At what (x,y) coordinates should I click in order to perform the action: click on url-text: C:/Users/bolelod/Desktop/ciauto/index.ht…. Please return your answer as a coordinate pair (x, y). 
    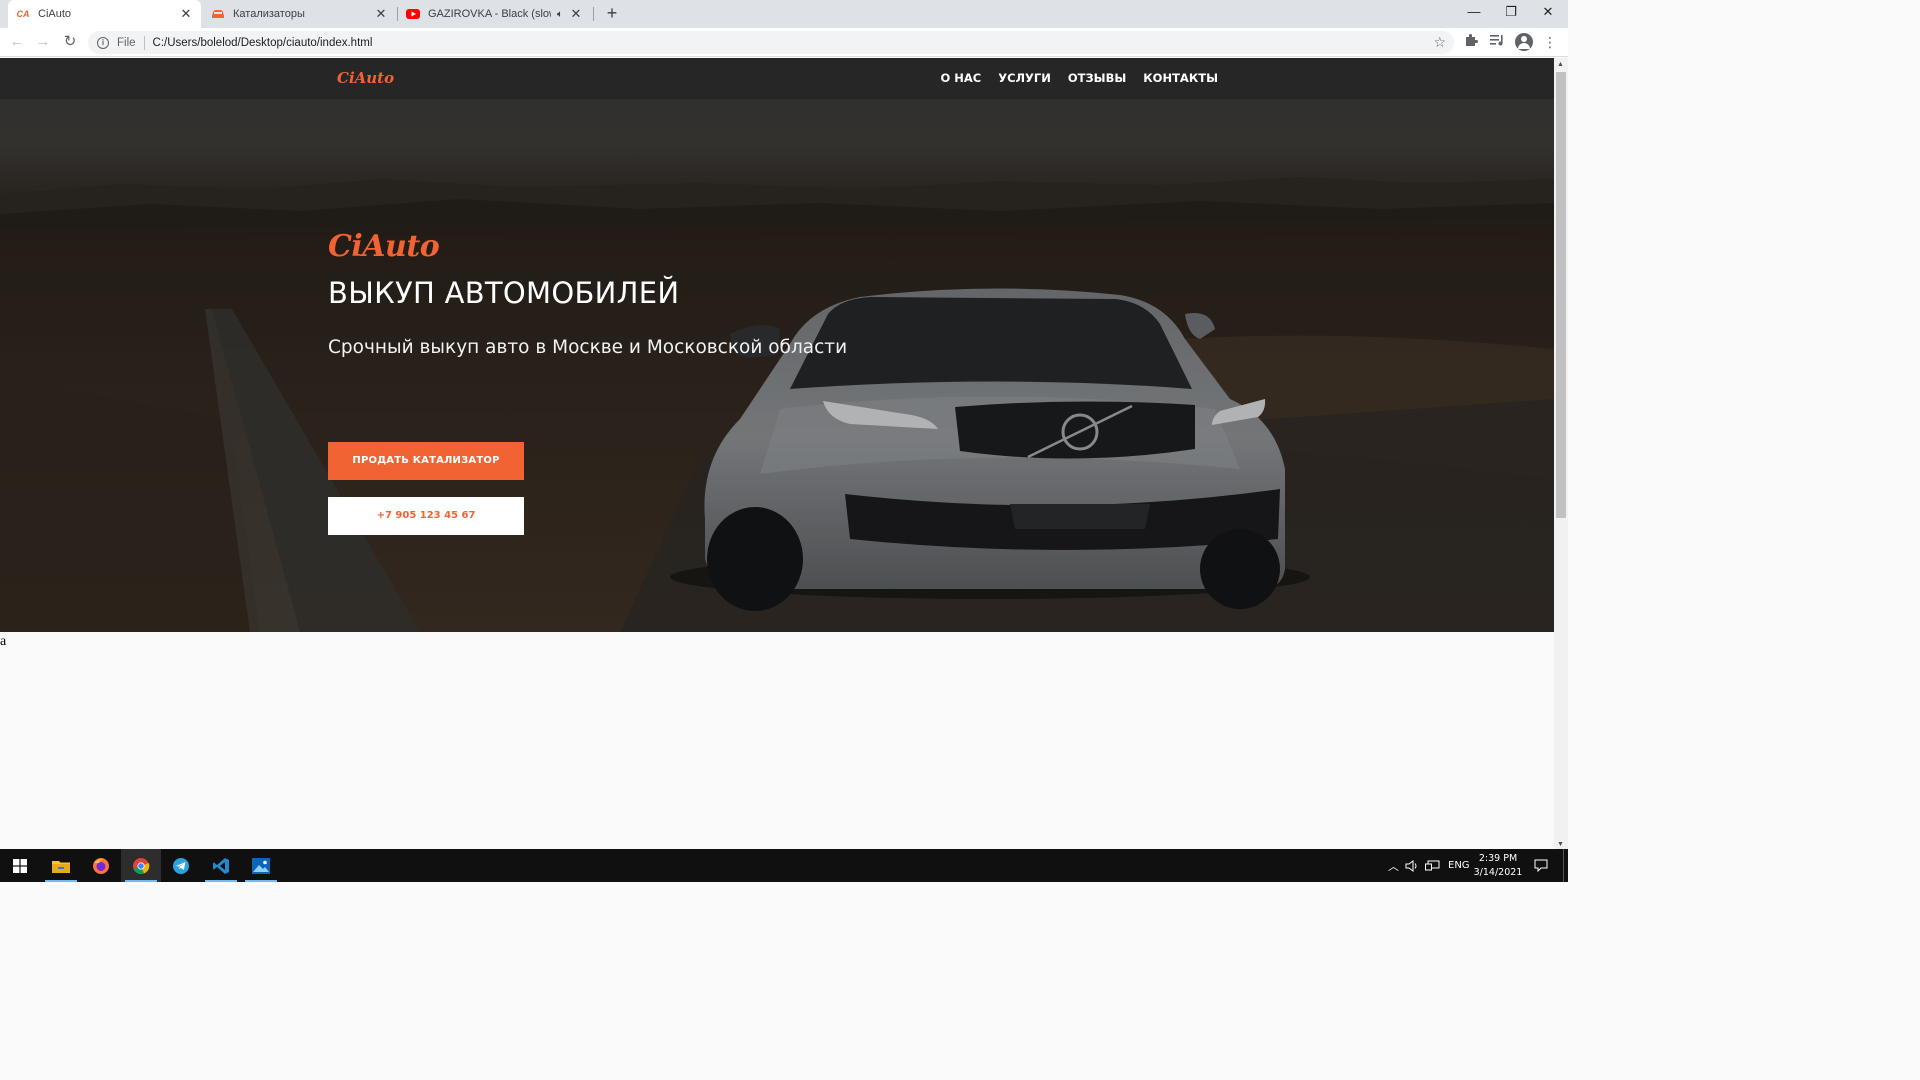
    Looking at the image, I should click on (263, 43).